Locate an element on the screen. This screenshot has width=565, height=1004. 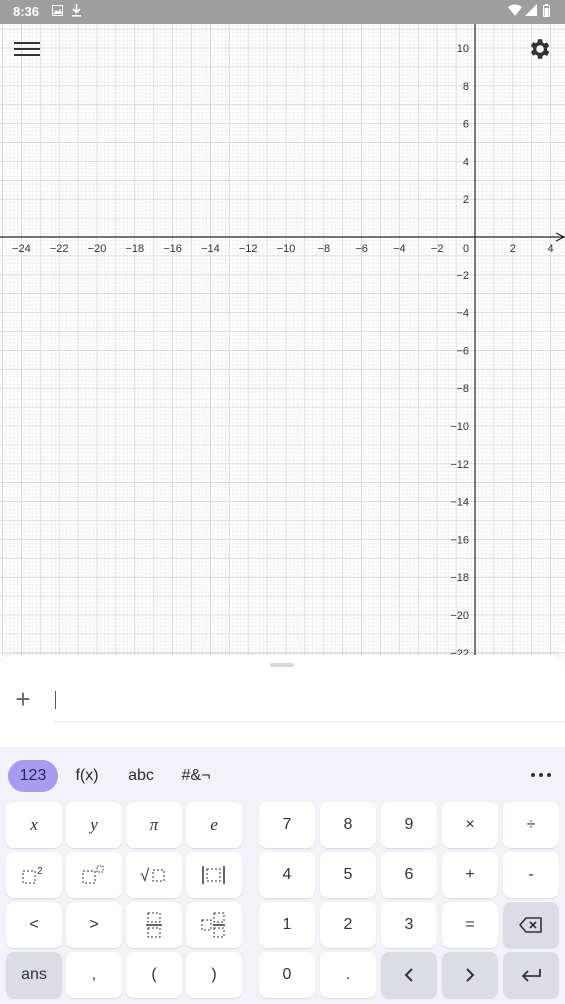
mixed-fraction-icon is located at coordinates (213, 925).